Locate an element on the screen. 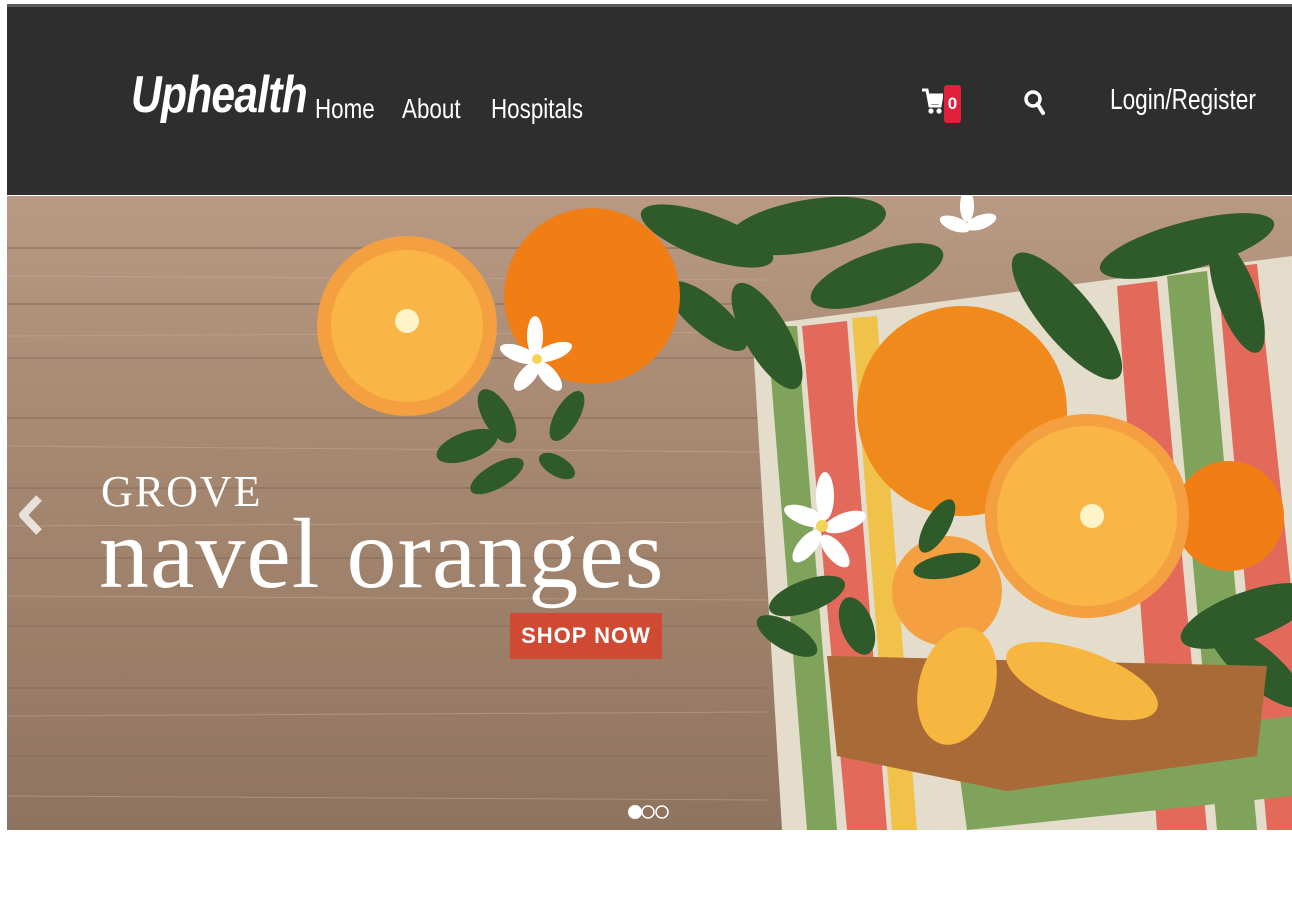  carousel-prev-arrow-icon is located at coordinates (31, 517).